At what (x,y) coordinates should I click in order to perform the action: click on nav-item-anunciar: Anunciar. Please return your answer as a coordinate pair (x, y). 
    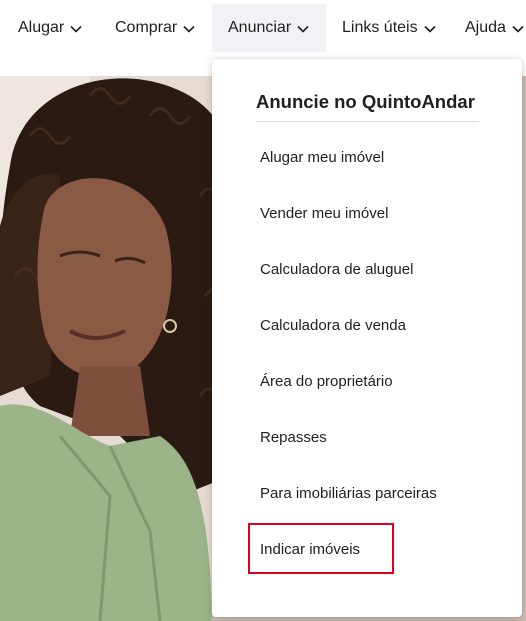
    Looking at the image, I should click on (269, 28).